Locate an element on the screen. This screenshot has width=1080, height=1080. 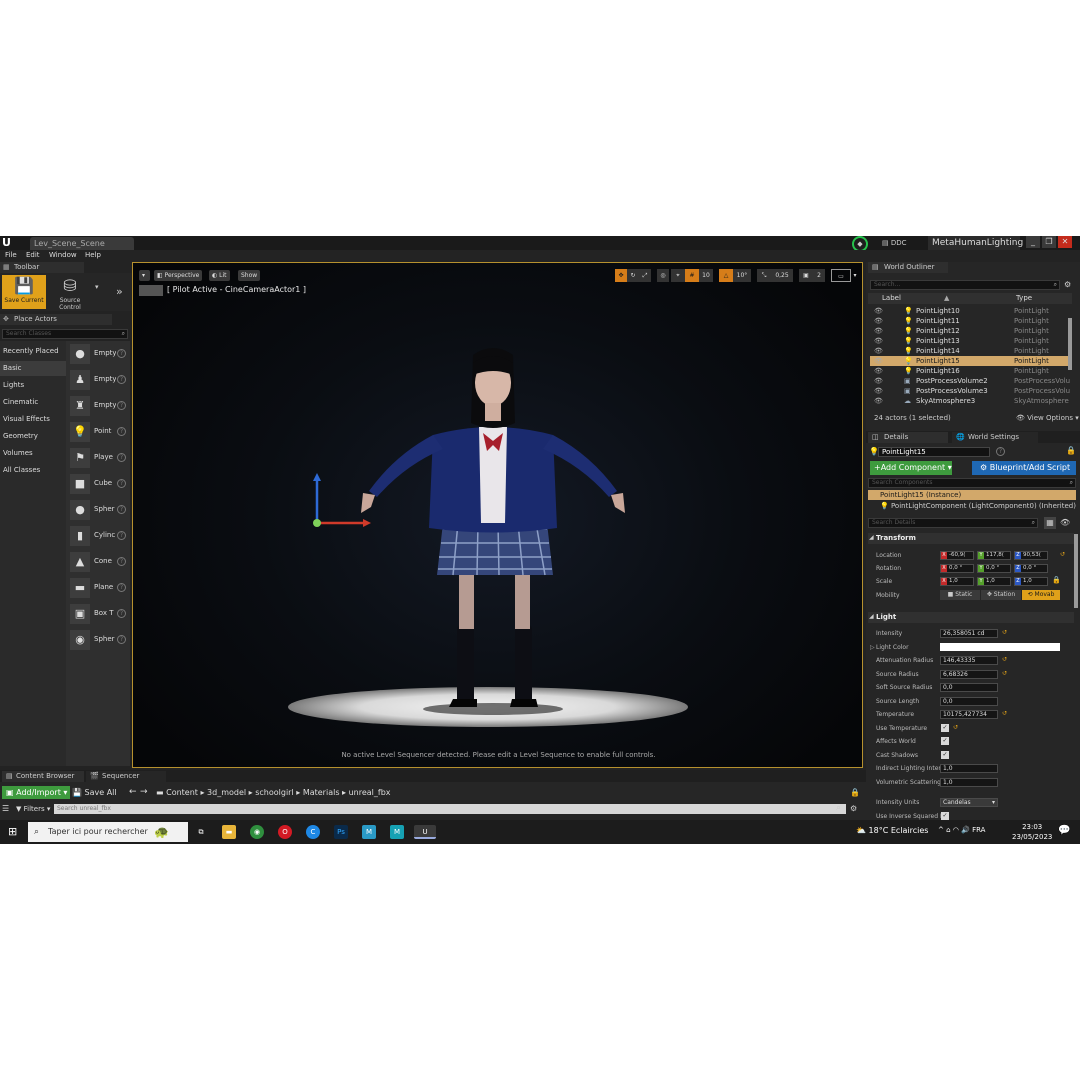
collapse-arrow-icon: ◢ is located at coordinates (871, 616).